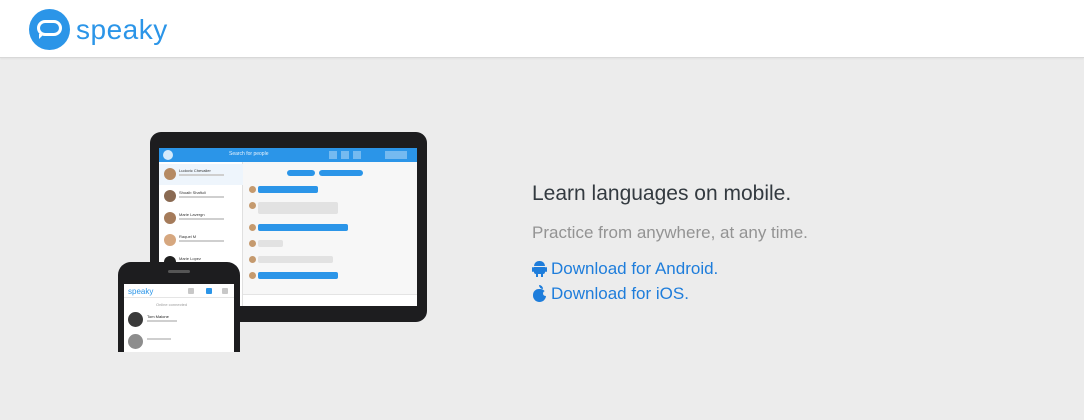 This screenshot has width=1084, height=420. Describe the element at coordinates (357, 155) in the screenshot. I see `tablet-people-icon` at that location.